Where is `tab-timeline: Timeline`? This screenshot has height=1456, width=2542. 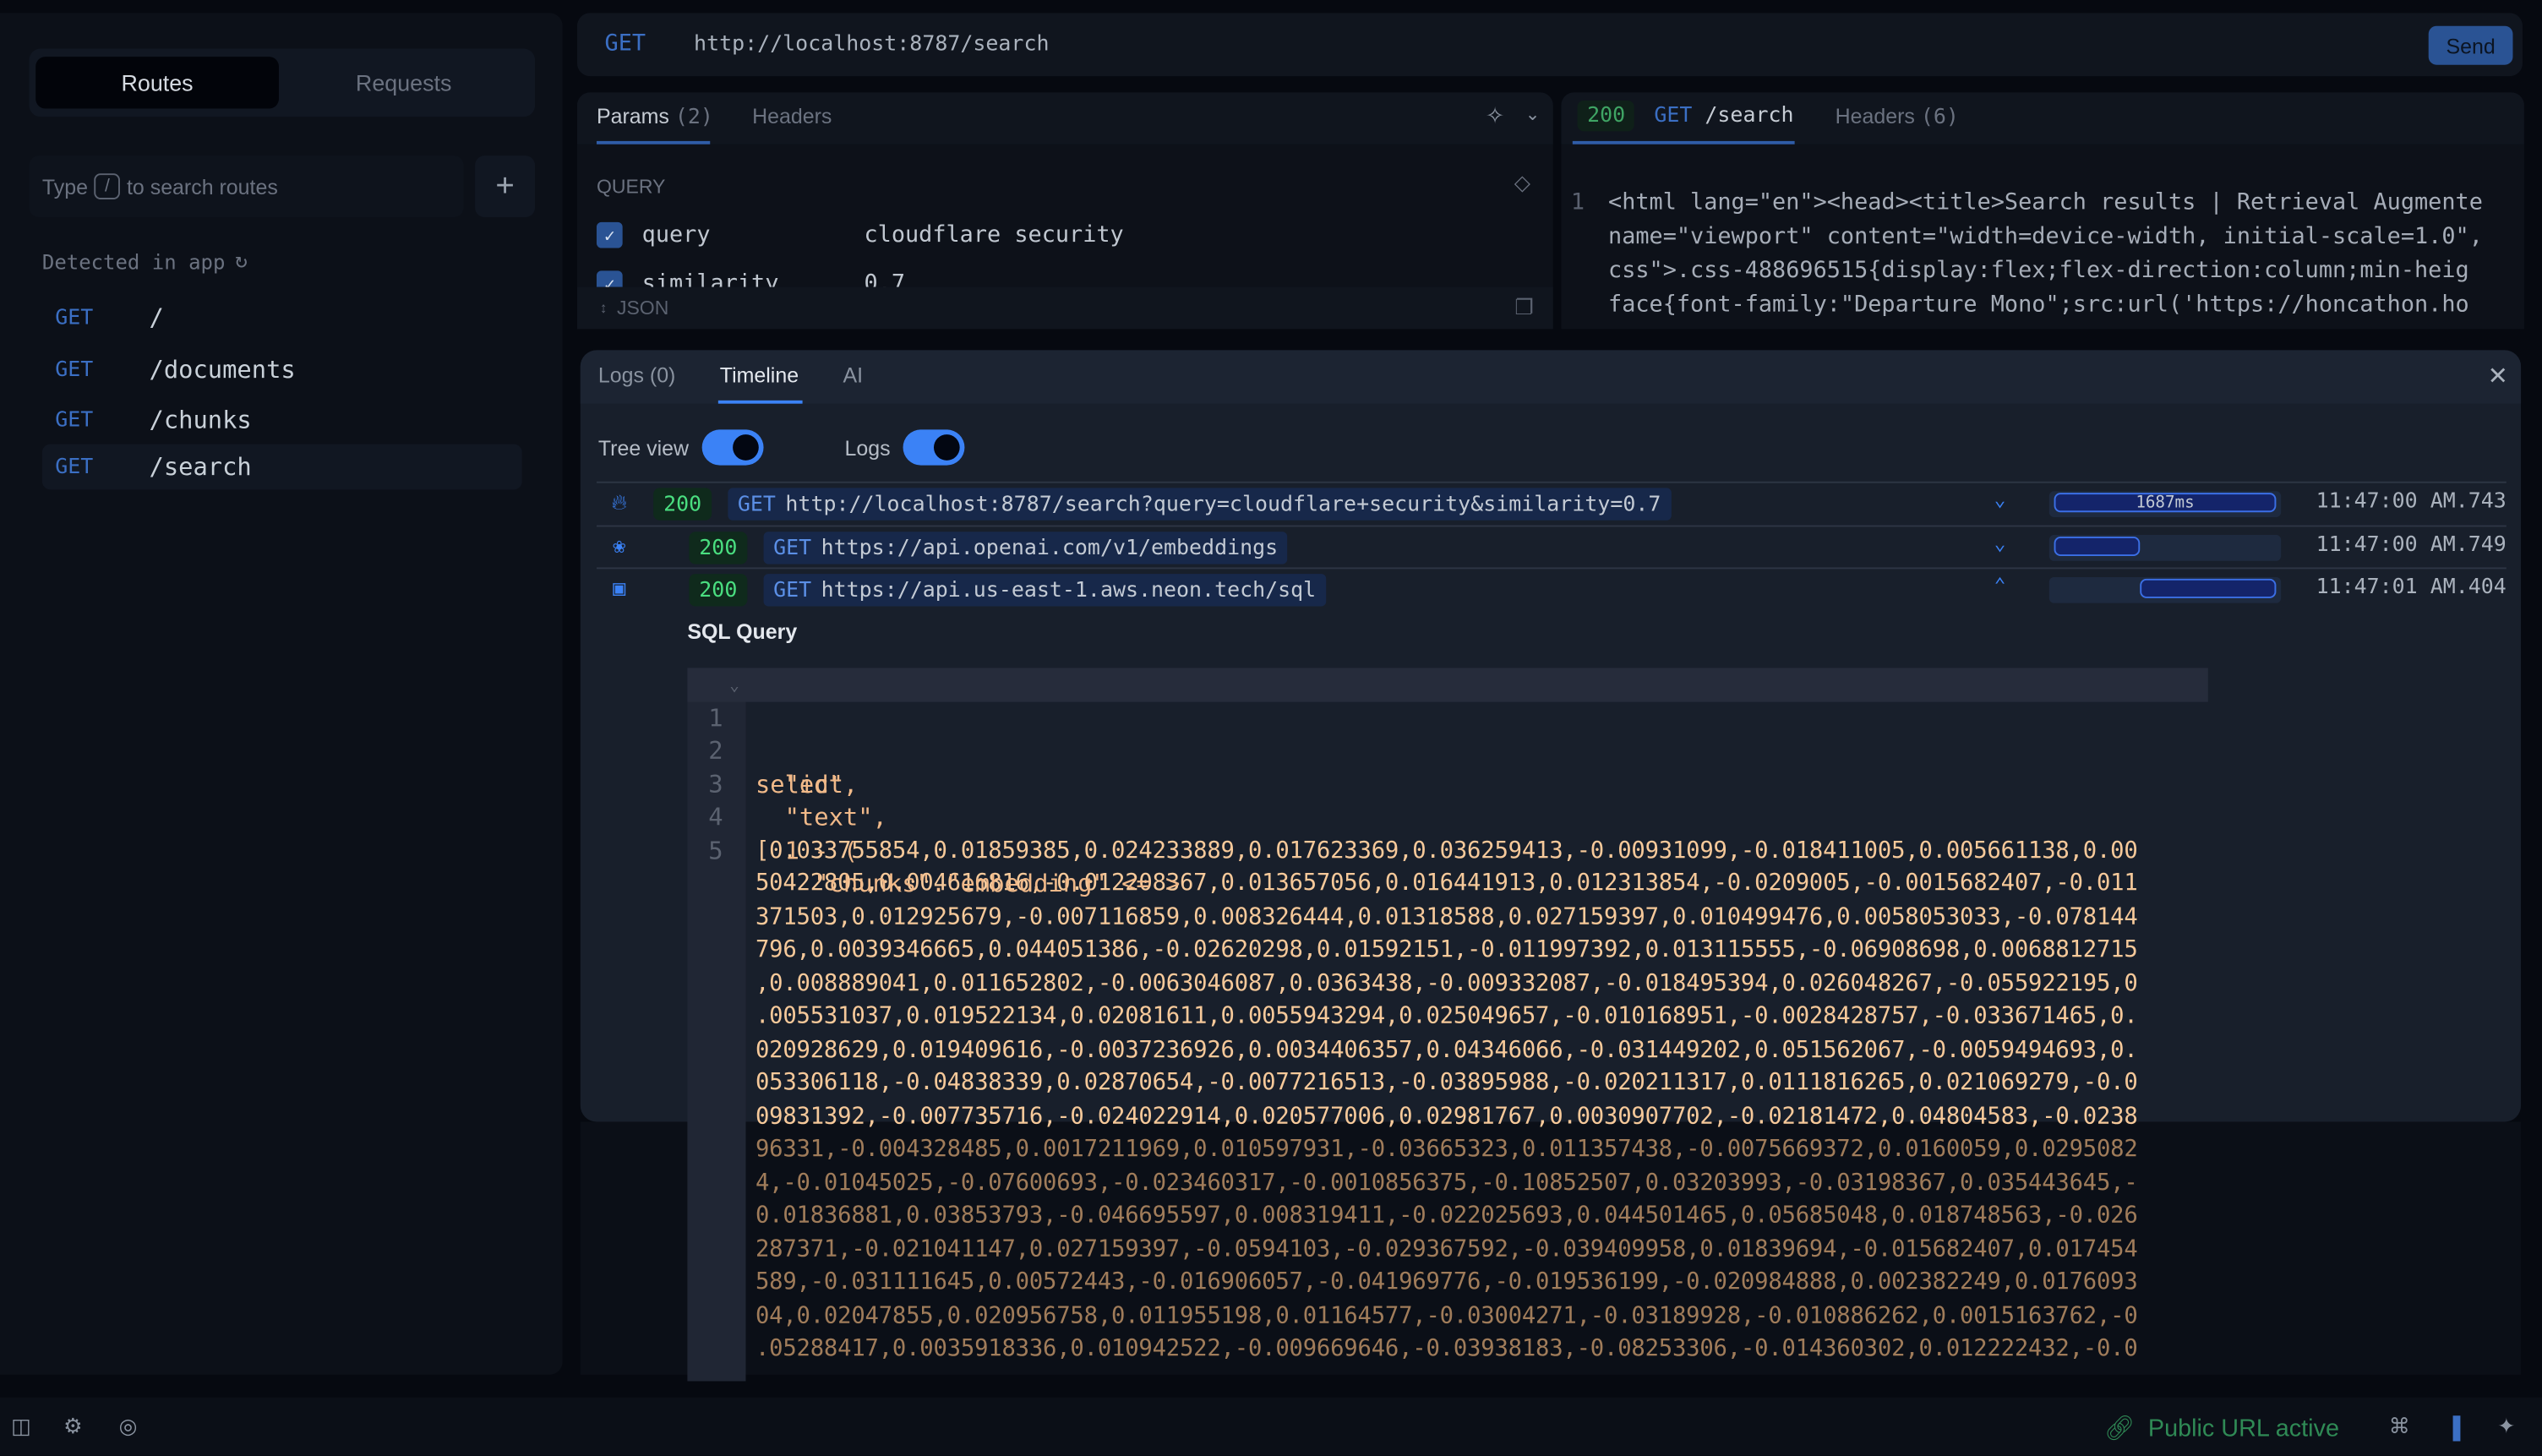 tab-timeline: Timeline is located at coordinates (759, 375).